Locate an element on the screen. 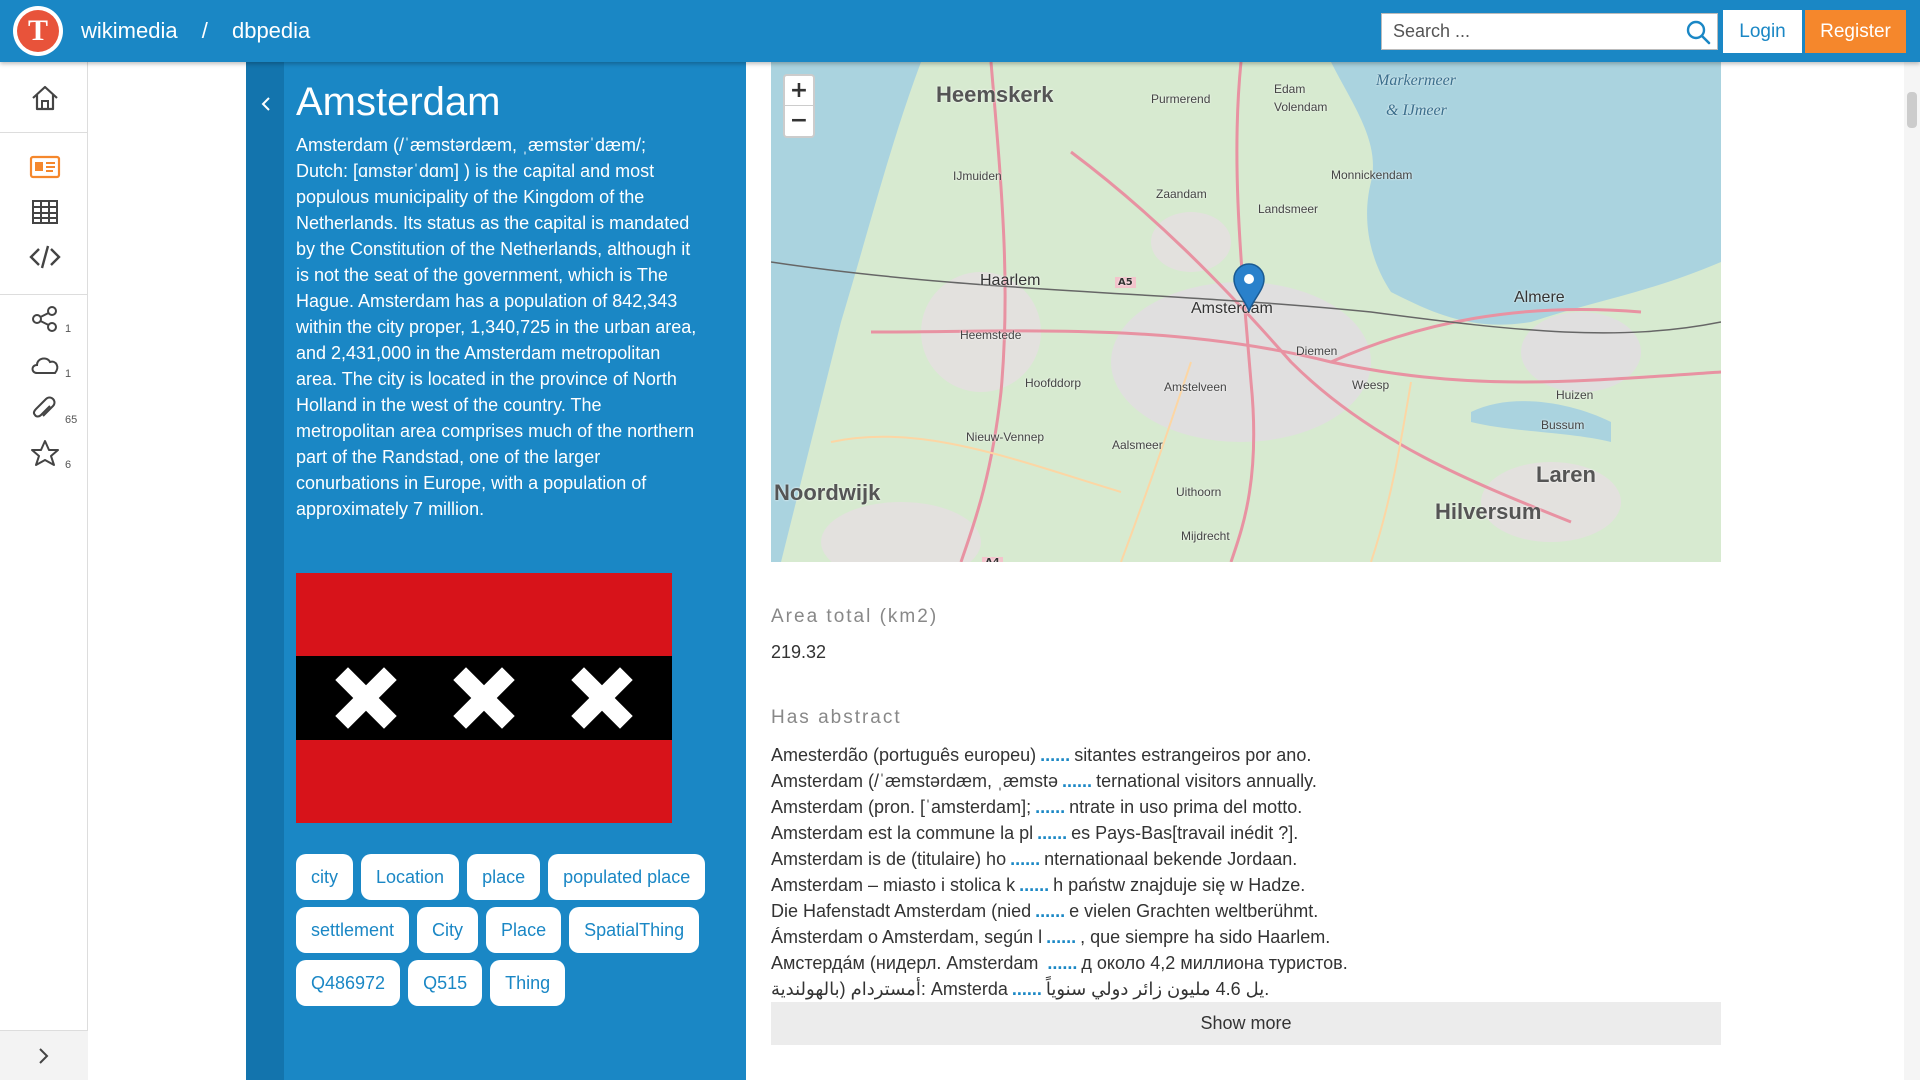  abstract-start: Amsterdam (/ˈæmstərdæm, ˌæmstə is located at coordinates (915, 781).